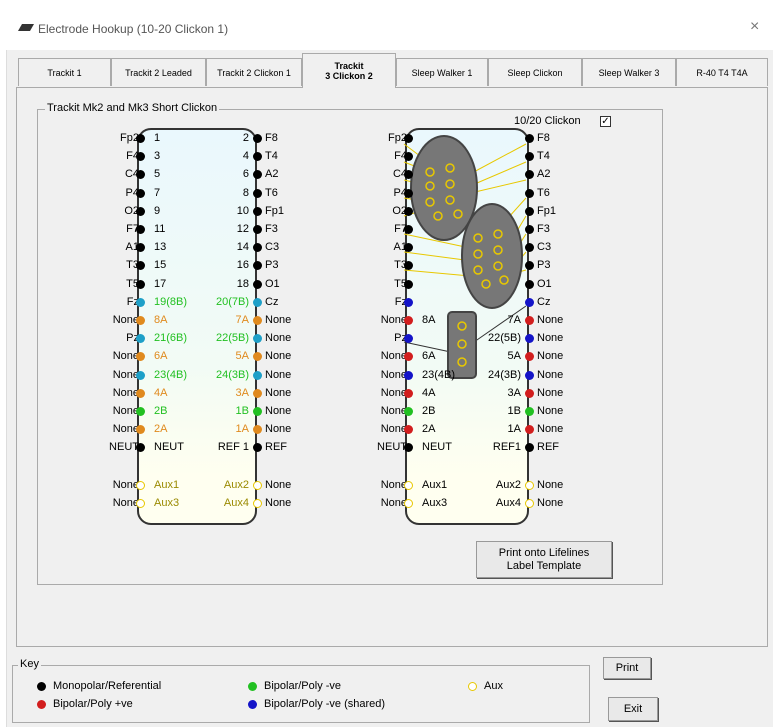 This screenshot has width=774, height=727. Describe the element at coordinates (535, 72) in the screenshot. I see `tab-5: Sleep Clickon` at that location.